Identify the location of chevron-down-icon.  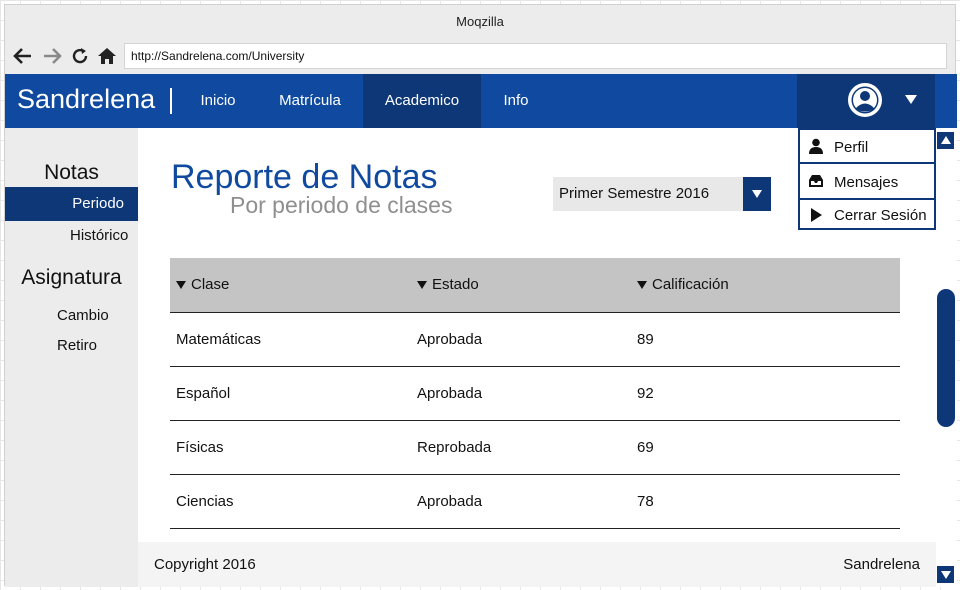
(757, 194).